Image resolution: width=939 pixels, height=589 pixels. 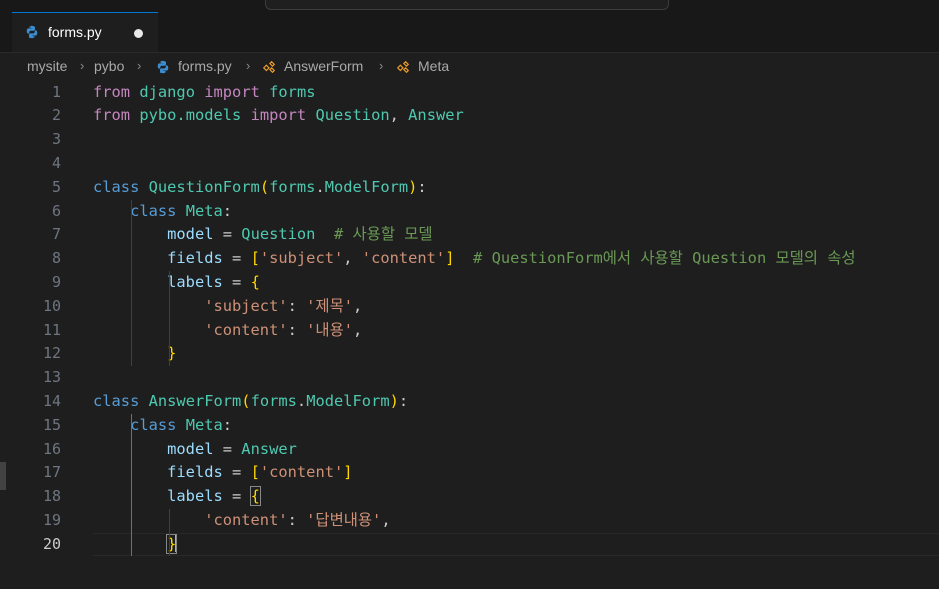 What do you see at coordinates (30, 545) in the screenshot?
I see `line-number: 20` at bounding box center [30, 545].